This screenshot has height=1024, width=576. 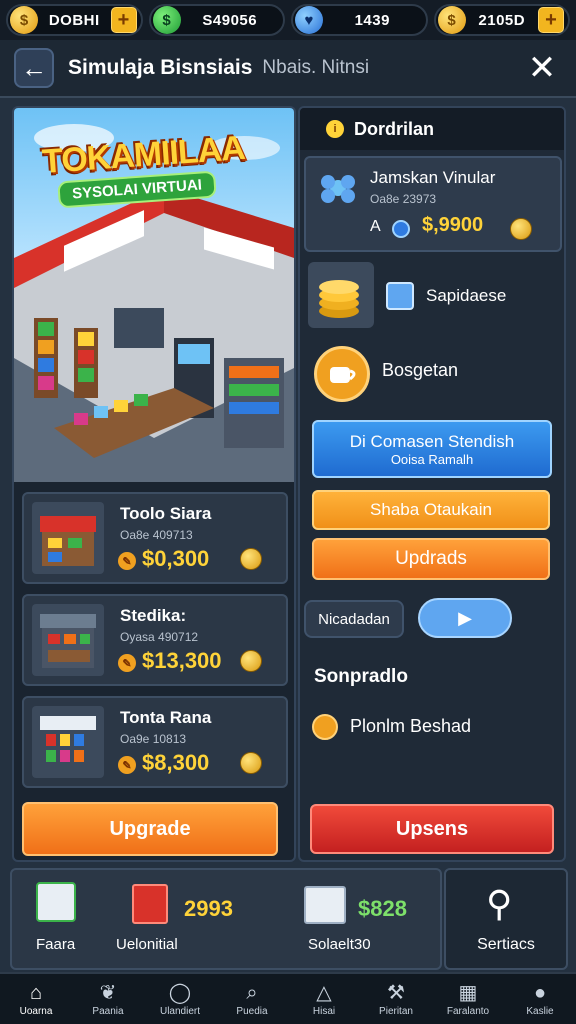 What do you see at coordinates (68, 640) in the screenshot?
I see `shop-building-icon` at bounding box center [68, 640].